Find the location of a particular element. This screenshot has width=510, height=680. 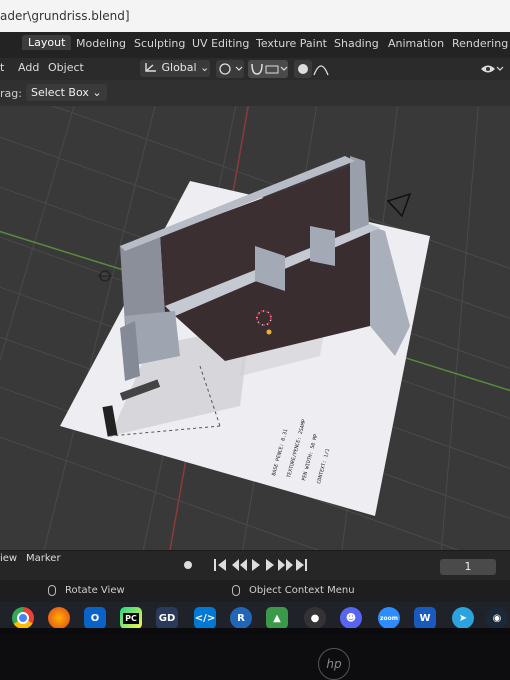

pivot-icon is located at coordinates (231, 69).